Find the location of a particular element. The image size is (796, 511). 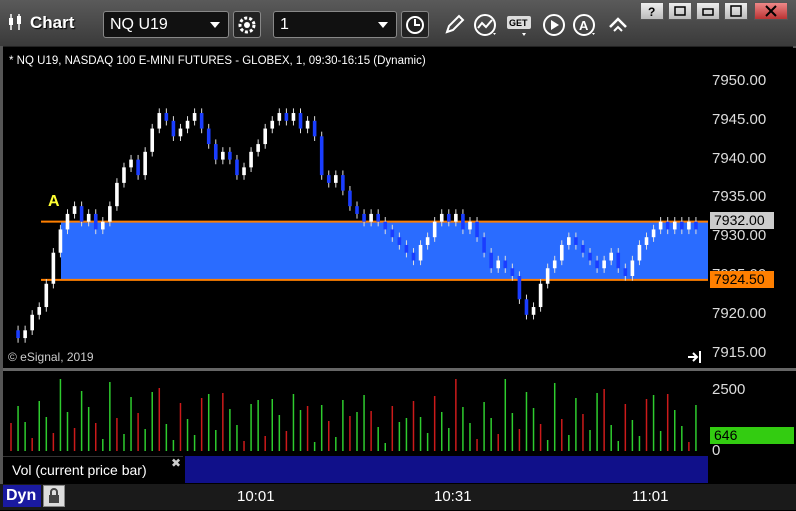

minimize-icon is located at coordinates (680, 11).